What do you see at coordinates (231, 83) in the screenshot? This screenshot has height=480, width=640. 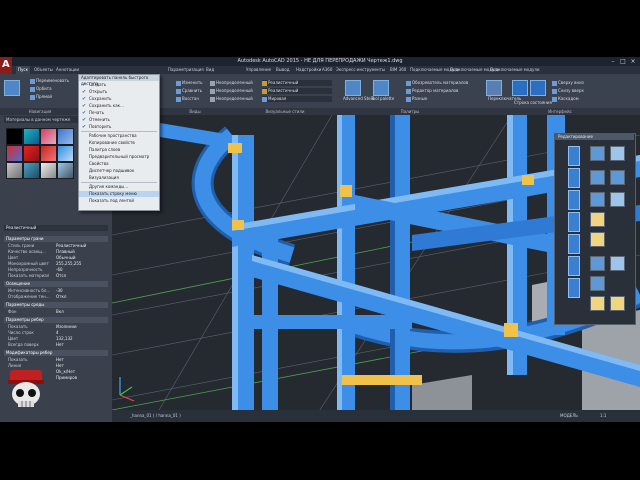 I see `ribbon-item-undefined-1: Неопределенный` at bounding box center [231, 83].